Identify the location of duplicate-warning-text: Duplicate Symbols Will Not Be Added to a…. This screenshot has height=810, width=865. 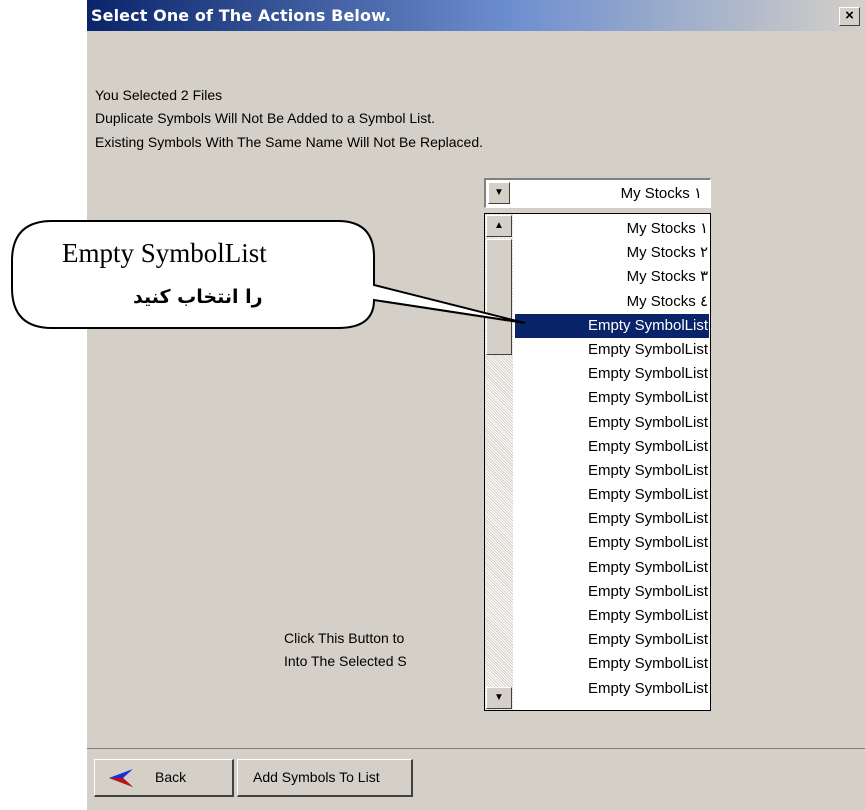
(265, 118).